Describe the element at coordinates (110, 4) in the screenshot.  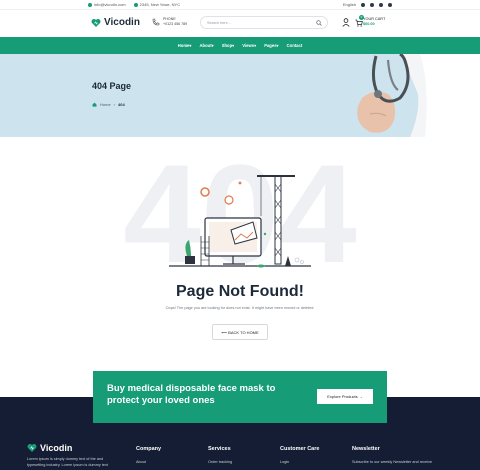
I see `email-text: info@vicodin.com` at that location.